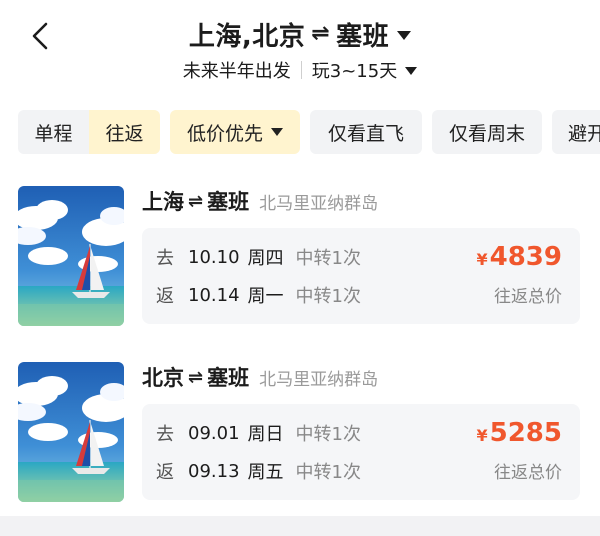 The image size is (600, 536). I want to click on route-origin: 北京, so click(163, 378).